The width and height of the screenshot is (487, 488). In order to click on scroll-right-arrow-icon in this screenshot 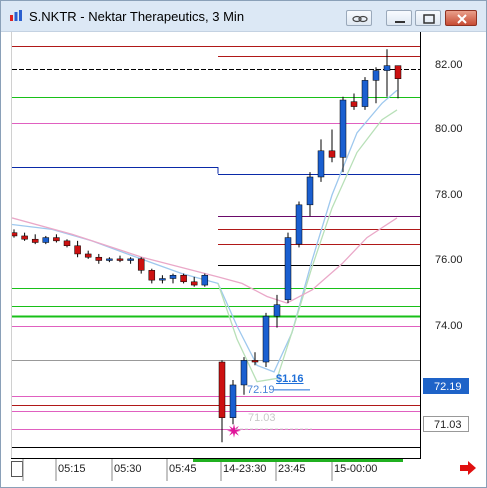, I will do `click(468, 468)`.